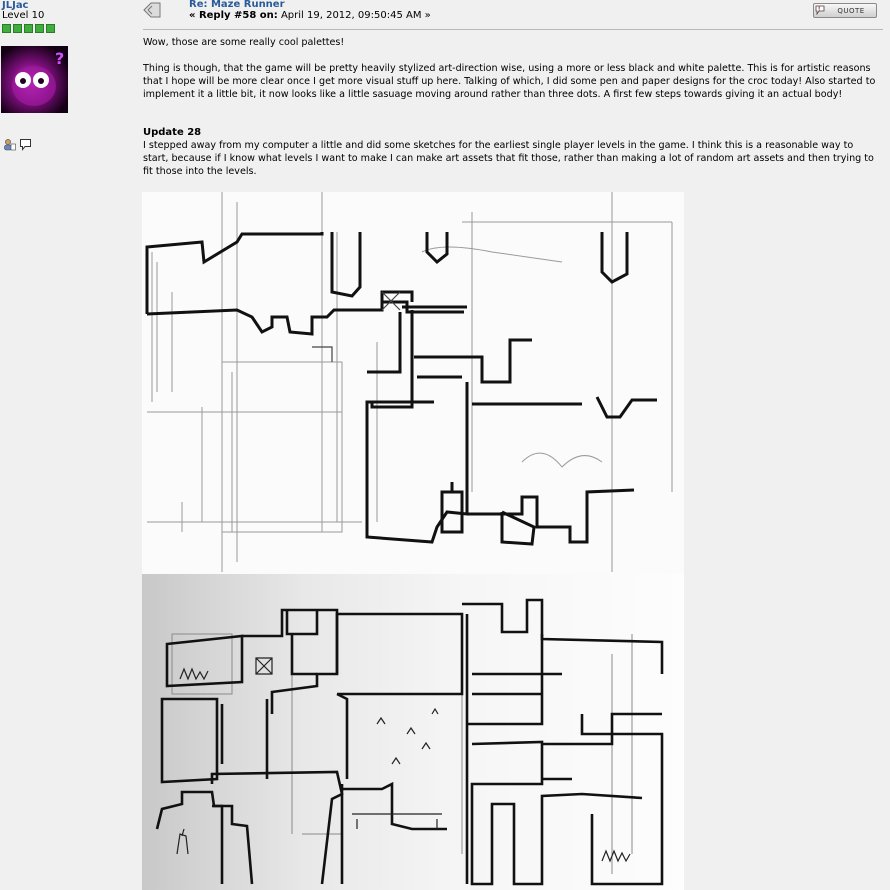 The image size is (890, 890). What do you see at coordinates (355, 15) in the screenshot?
I see `post-date: April 19, 2012, 09:50:45 AM »` at bounding box center [355, 15].